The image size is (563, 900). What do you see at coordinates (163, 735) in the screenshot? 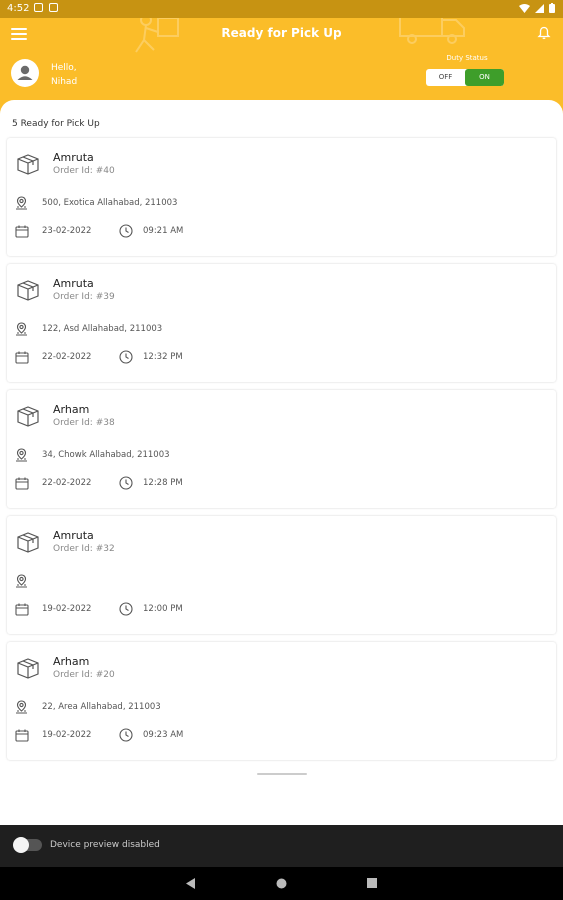
I see `order-time: 09:23 AM` at bounding box center [163, 735].